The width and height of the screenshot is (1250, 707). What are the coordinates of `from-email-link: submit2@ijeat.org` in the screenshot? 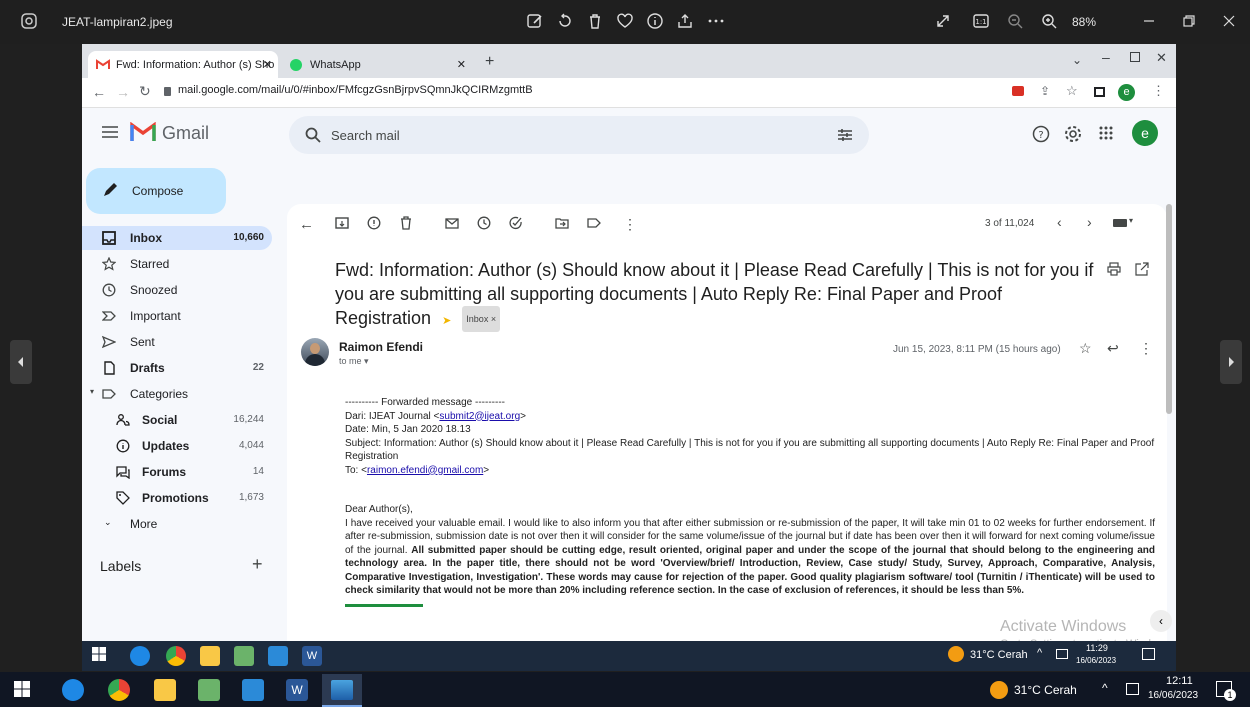 It's located at (479, 416).